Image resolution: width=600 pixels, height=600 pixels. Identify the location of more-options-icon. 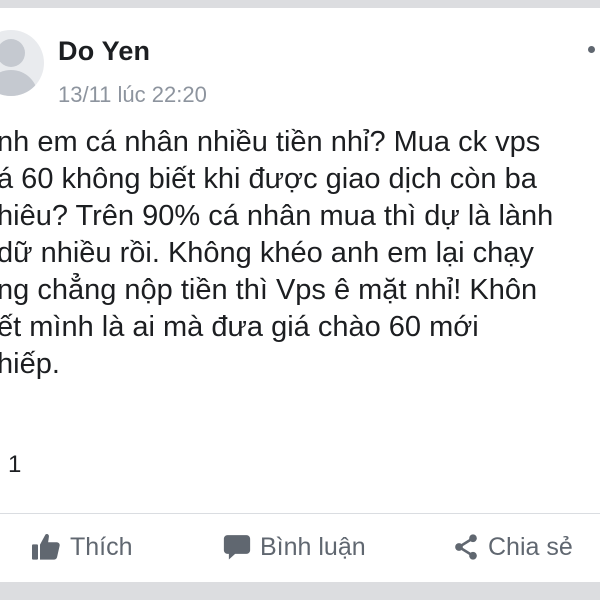
(591, 49).